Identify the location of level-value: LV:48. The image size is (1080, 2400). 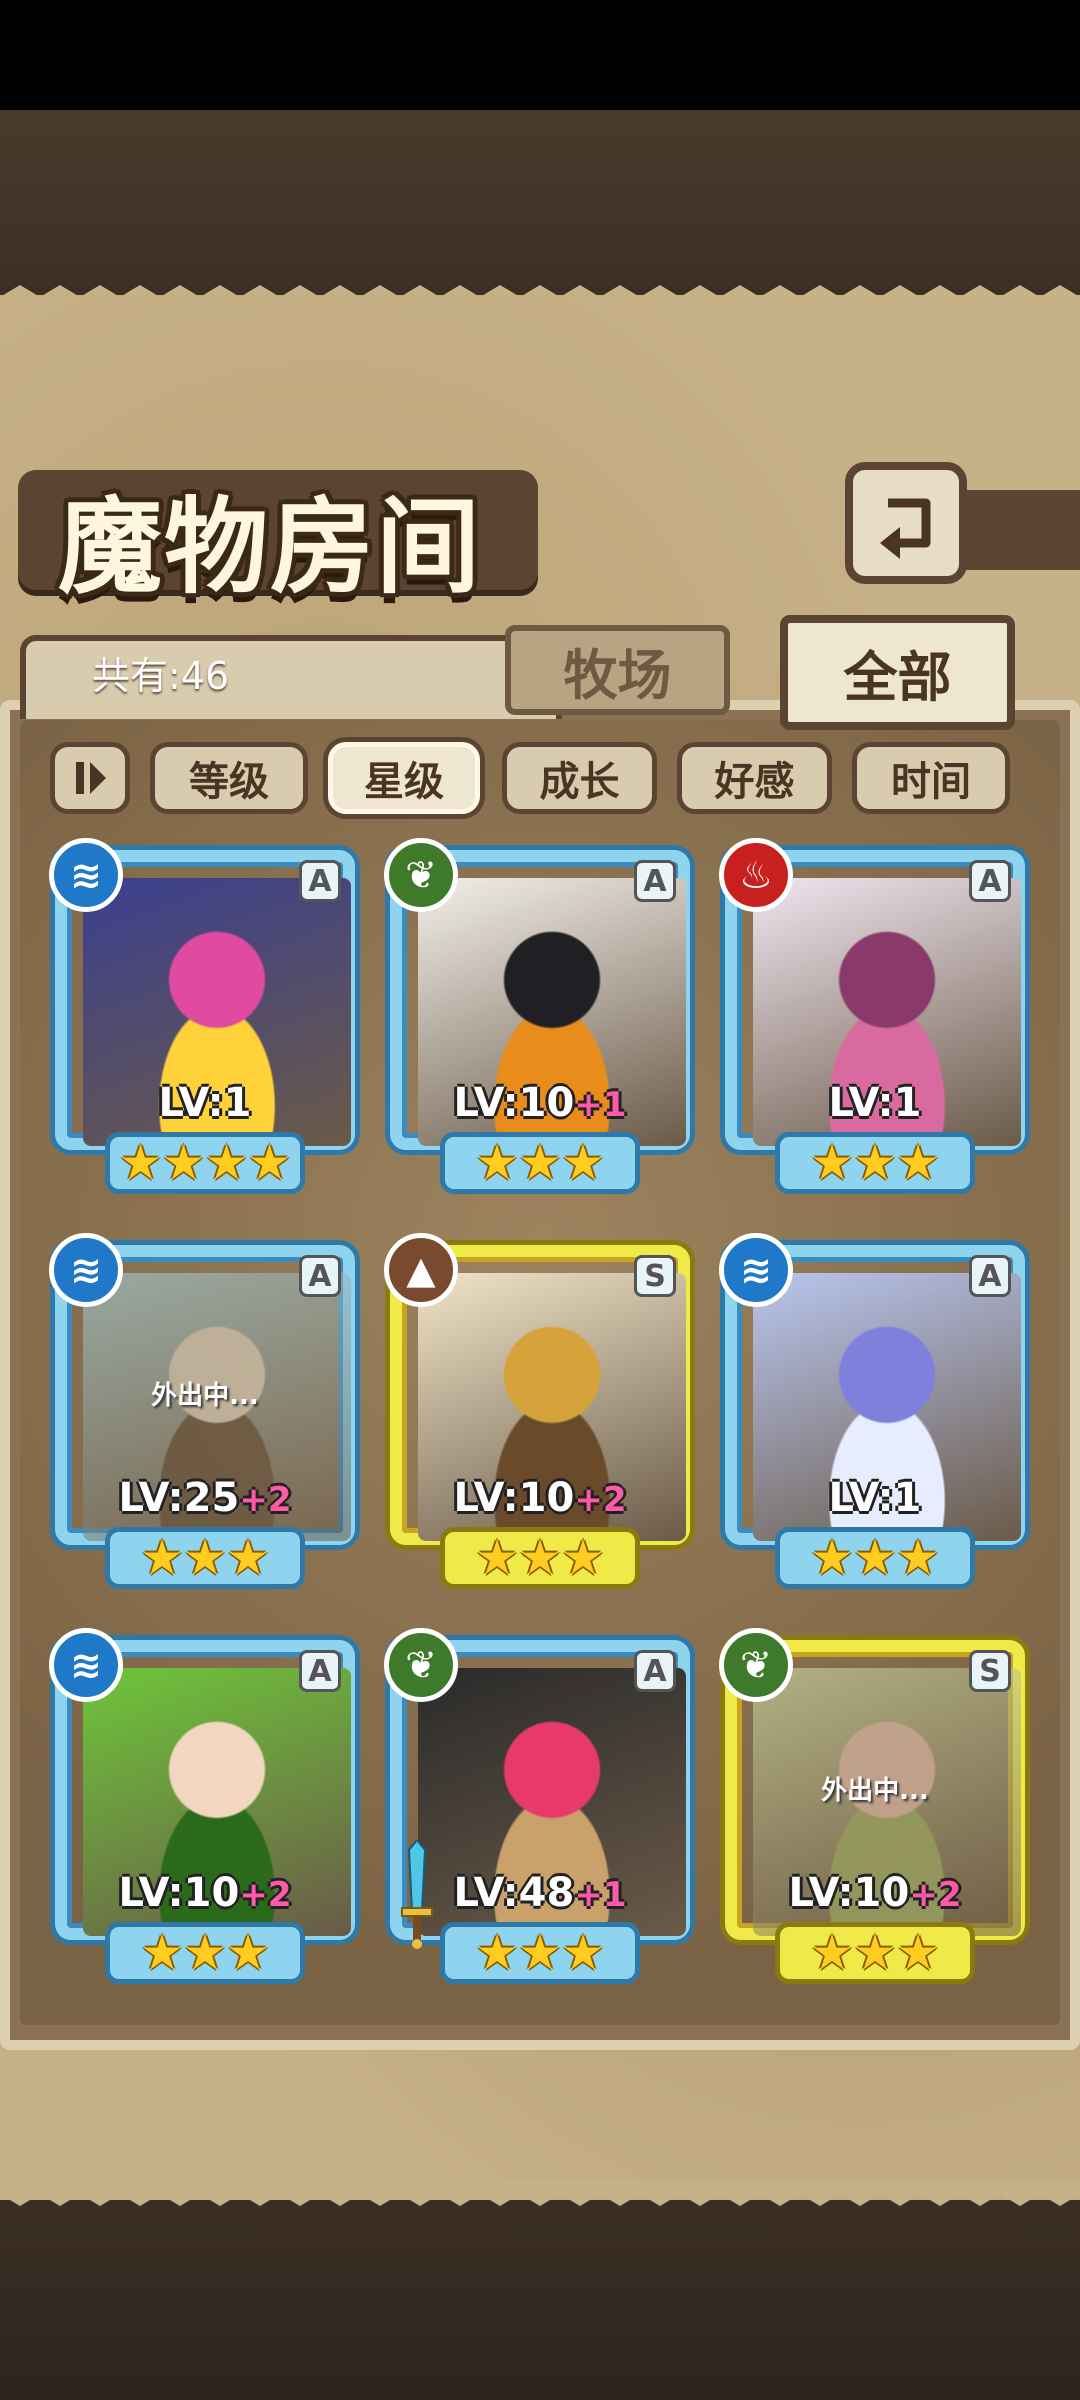
(514, 1893).